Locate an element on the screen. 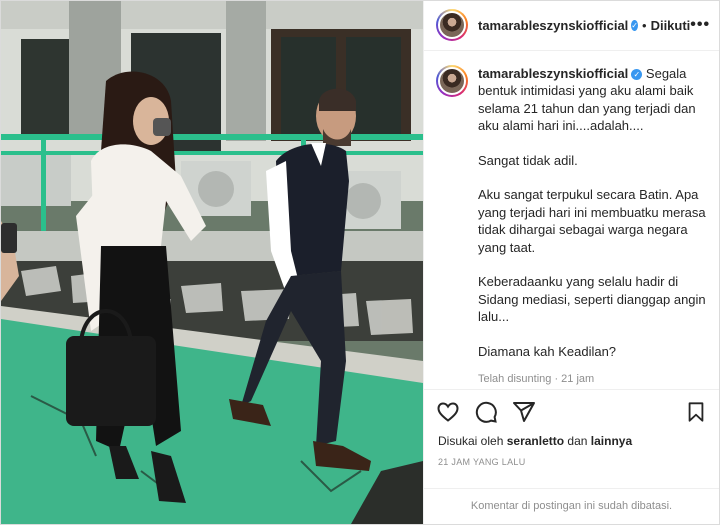 The image size is (720, 525). likes-and: dan is located at coordinates (577, 441).